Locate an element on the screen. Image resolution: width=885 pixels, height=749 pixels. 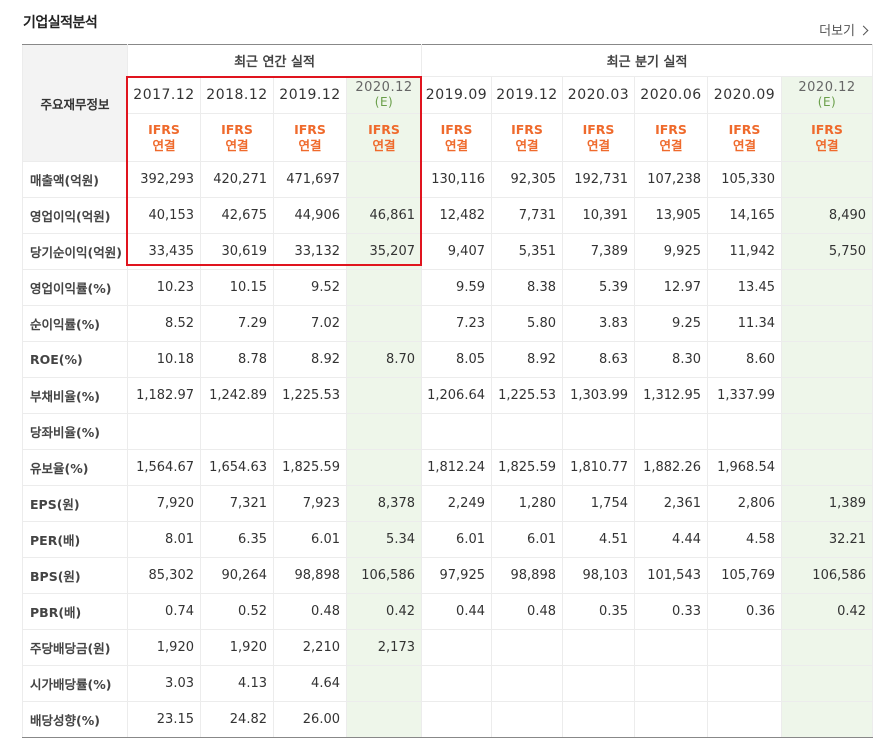
table-cell: 4.51 is located at coordinates (598, 539).